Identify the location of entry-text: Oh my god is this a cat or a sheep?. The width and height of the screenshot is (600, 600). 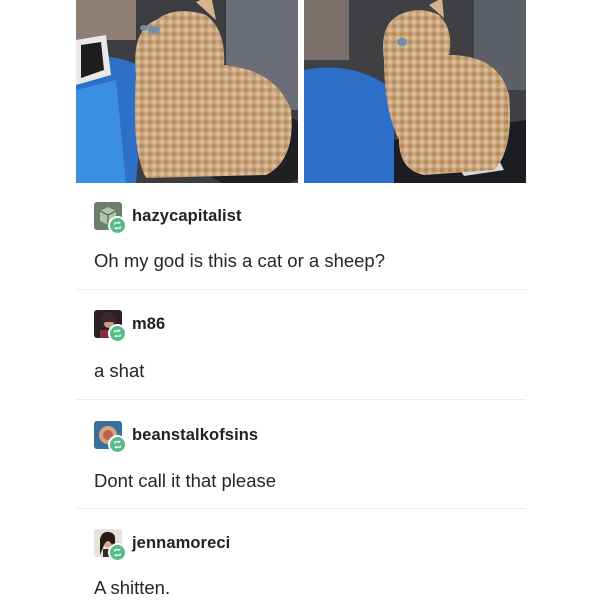
(240, 260).